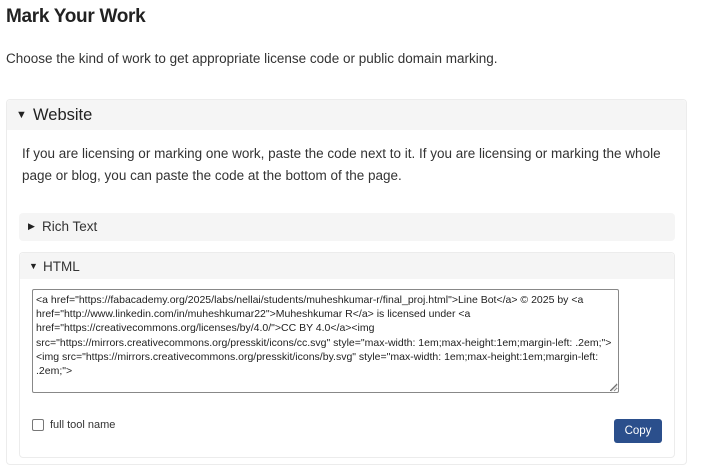 This screenshot has width=720, height=471. I want to click on triangle-right-icon: ▶, so click(31, 225).